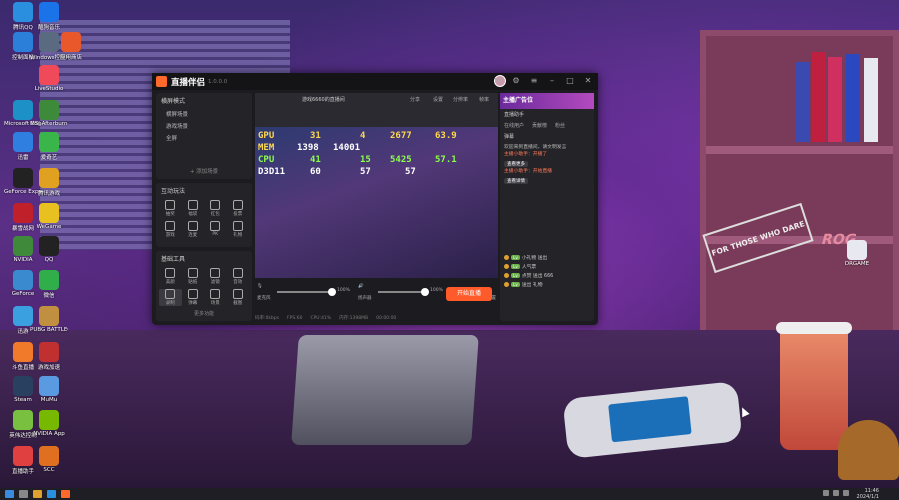  I want to click on network-icon, so click(826, 493).